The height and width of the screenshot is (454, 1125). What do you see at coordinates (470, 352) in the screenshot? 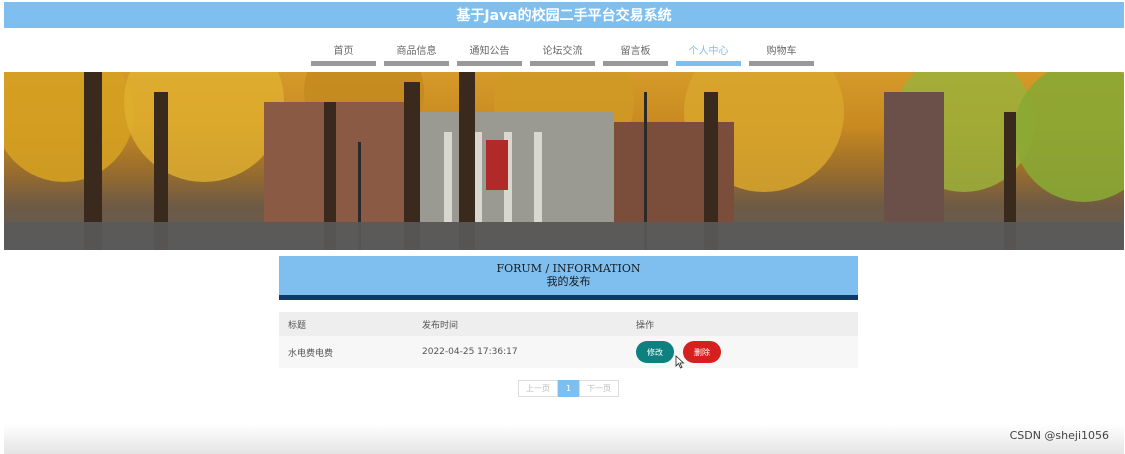
I see `cell-post-time: 2022-04-25 17:36:17` at bounding box center [470, 352].